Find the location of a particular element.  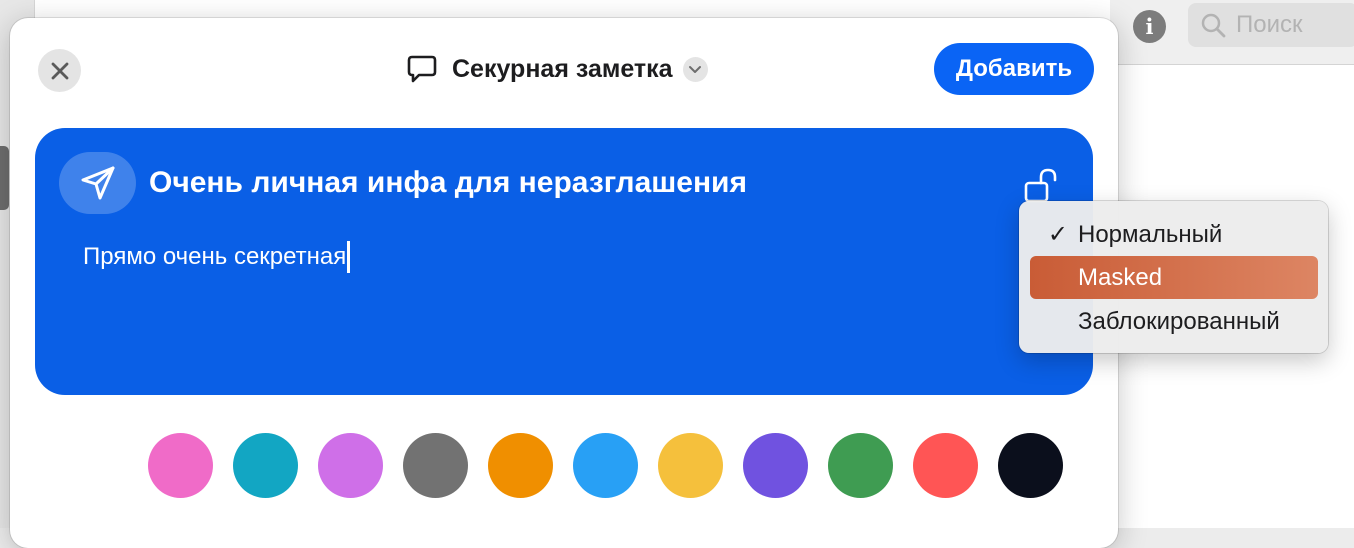

menu-item-label: Нормальный is located at coordinates (1150, 234).